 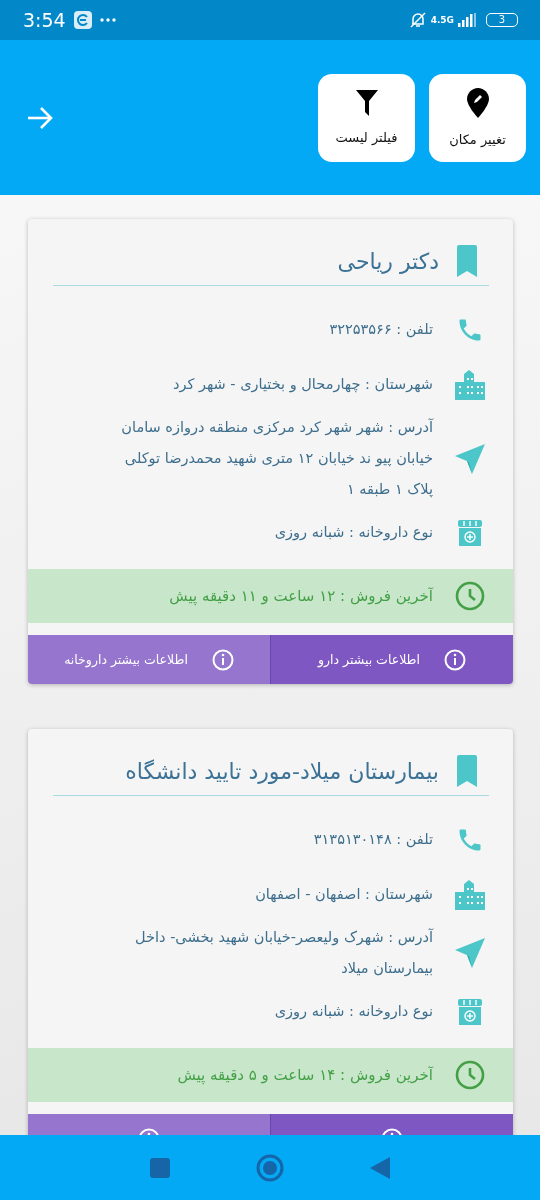 I want to click on phone-number: تلفن : ۳۲۲۵۳۵۶۶, so click(x=381, y=330).